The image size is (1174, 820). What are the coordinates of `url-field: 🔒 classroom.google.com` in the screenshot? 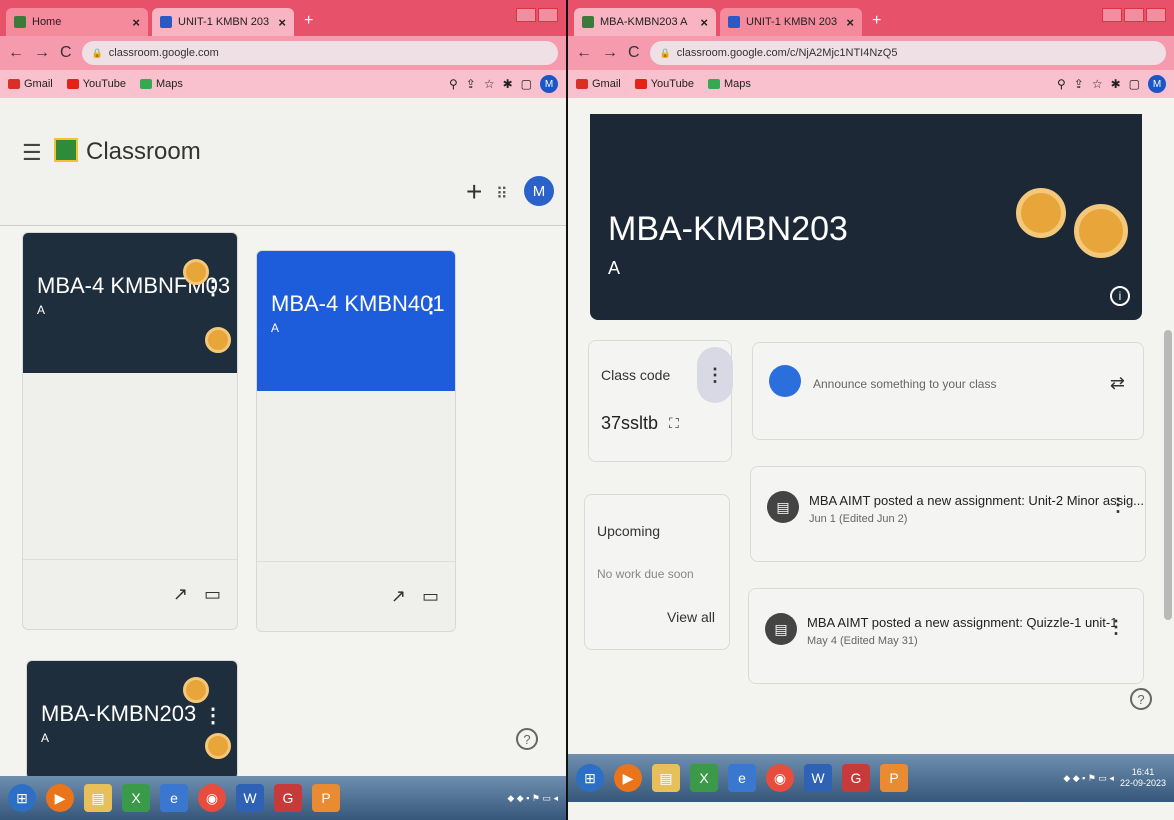 It's located at (319, 53).